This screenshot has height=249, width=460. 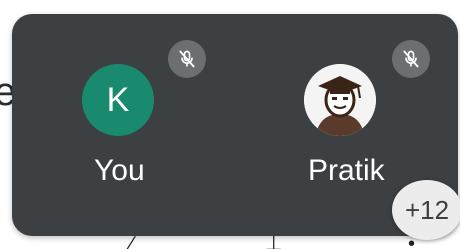 What do you see at coordinates (346, 170) in the screenshot?
I see `participant-name-pratik: Pratik` at bounding box center [346, 170].